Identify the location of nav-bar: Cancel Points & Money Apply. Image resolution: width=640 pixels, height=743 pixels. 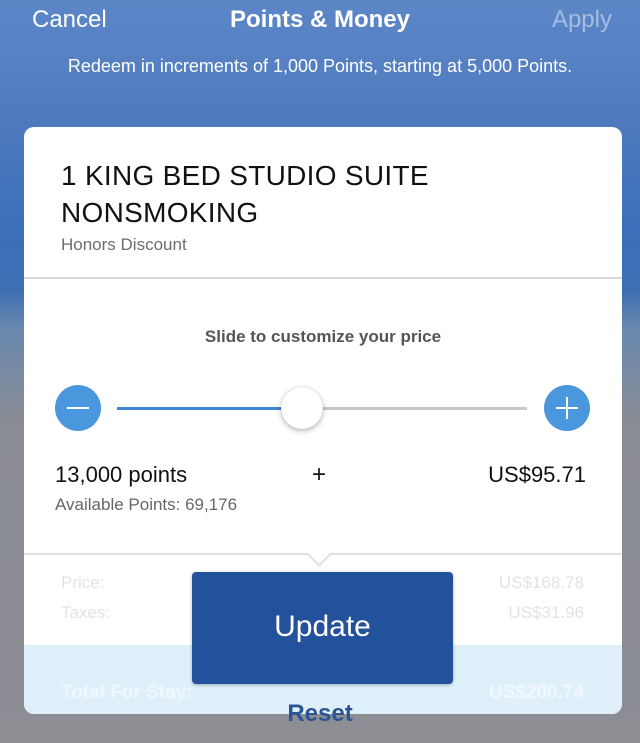
(320, 24).